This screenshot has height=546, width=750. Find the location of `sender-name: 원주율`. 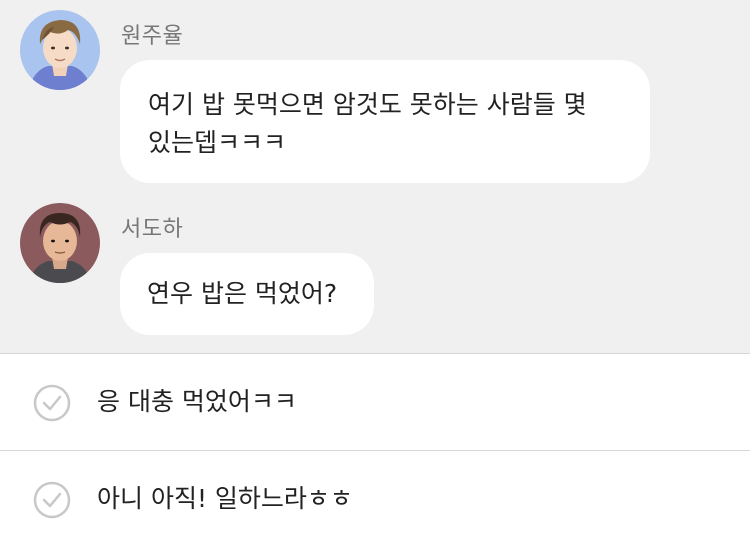

sender-name: 원주율 is located at coordinates (152, 36).